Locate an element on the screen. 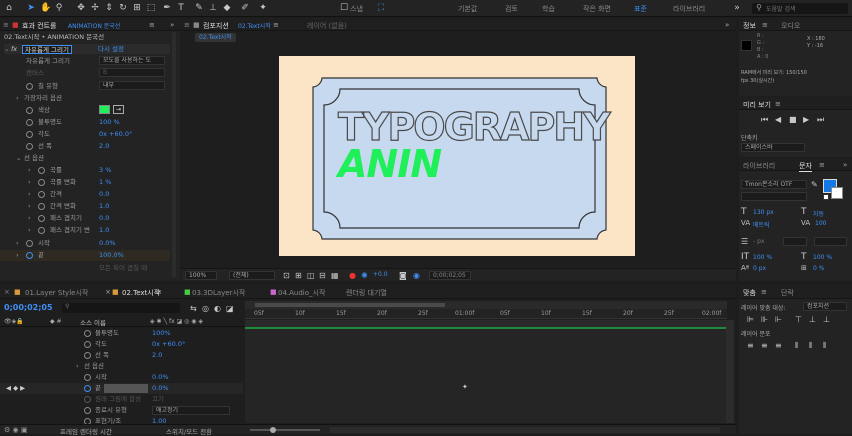  stopwatch-active-icon is located at coordinates (29, 255).